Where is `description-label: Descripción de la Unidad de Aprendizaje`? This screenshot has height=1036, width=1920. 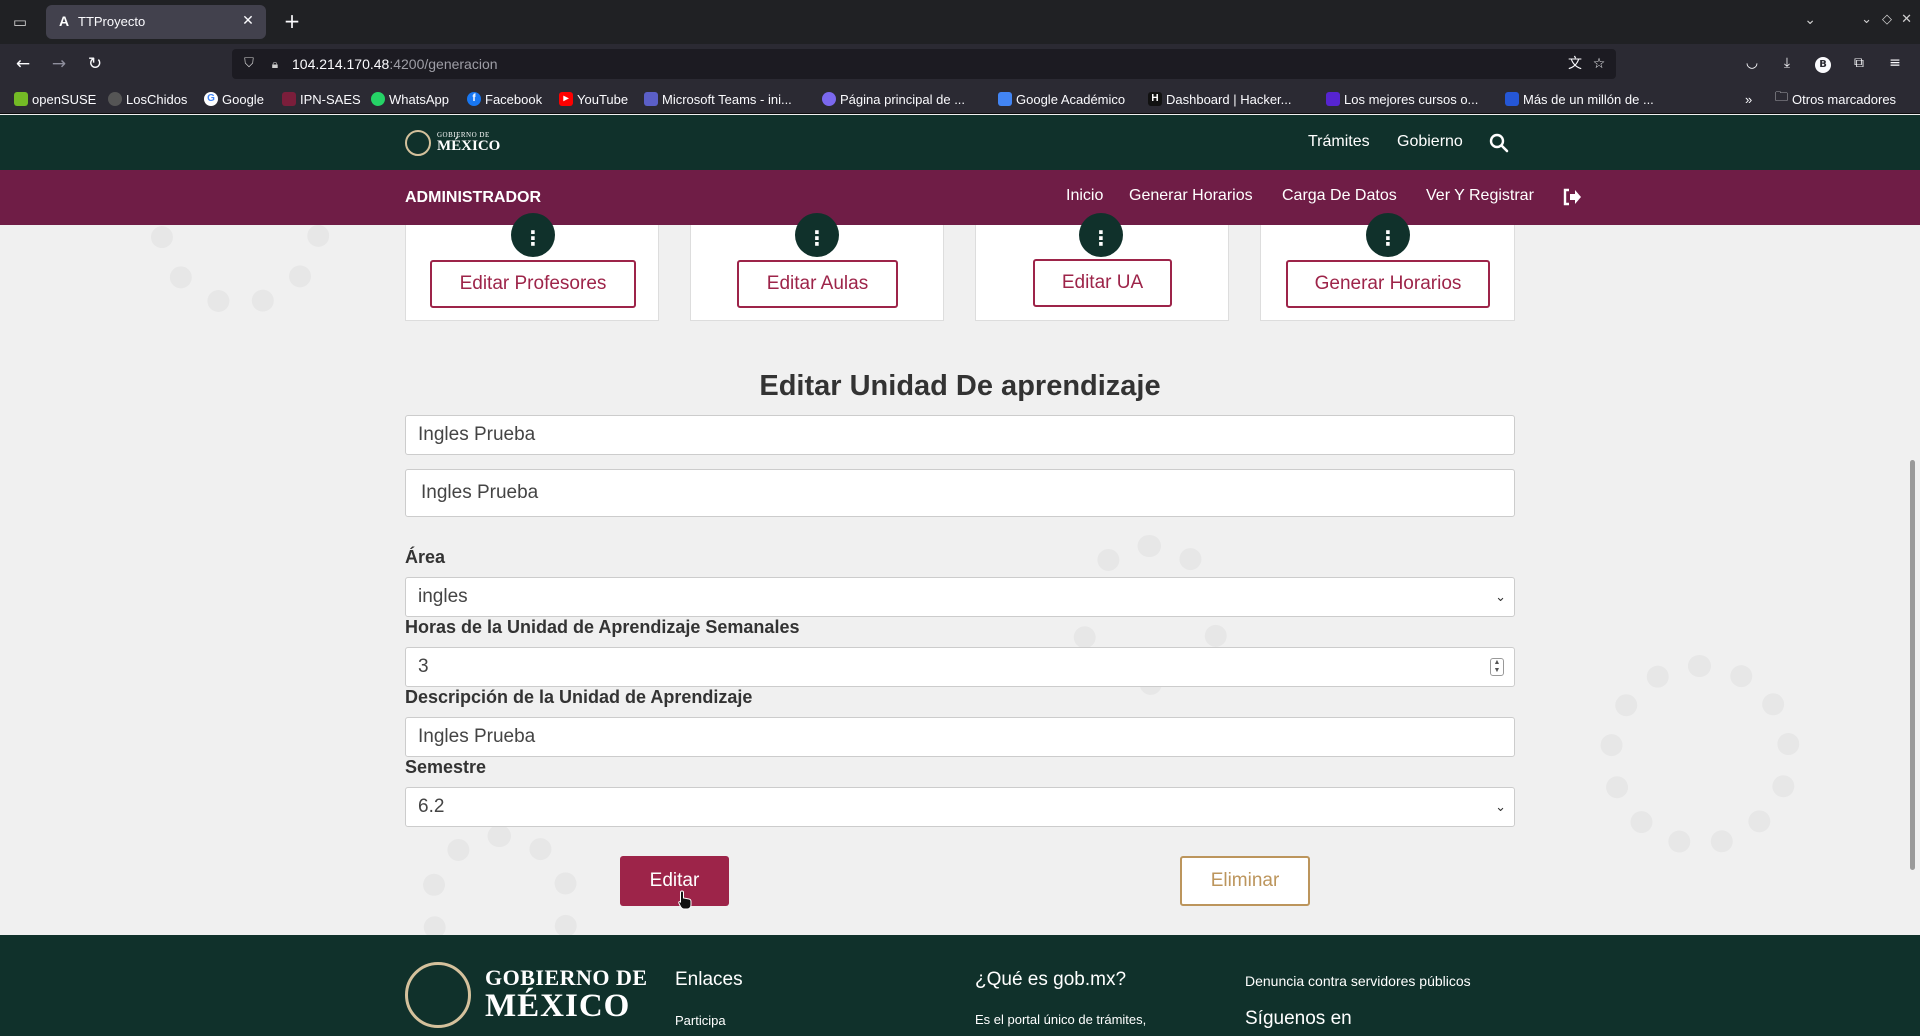 description-label: Descripción de la Unidad de Aprendizaje is located at coordinates (579, 697).